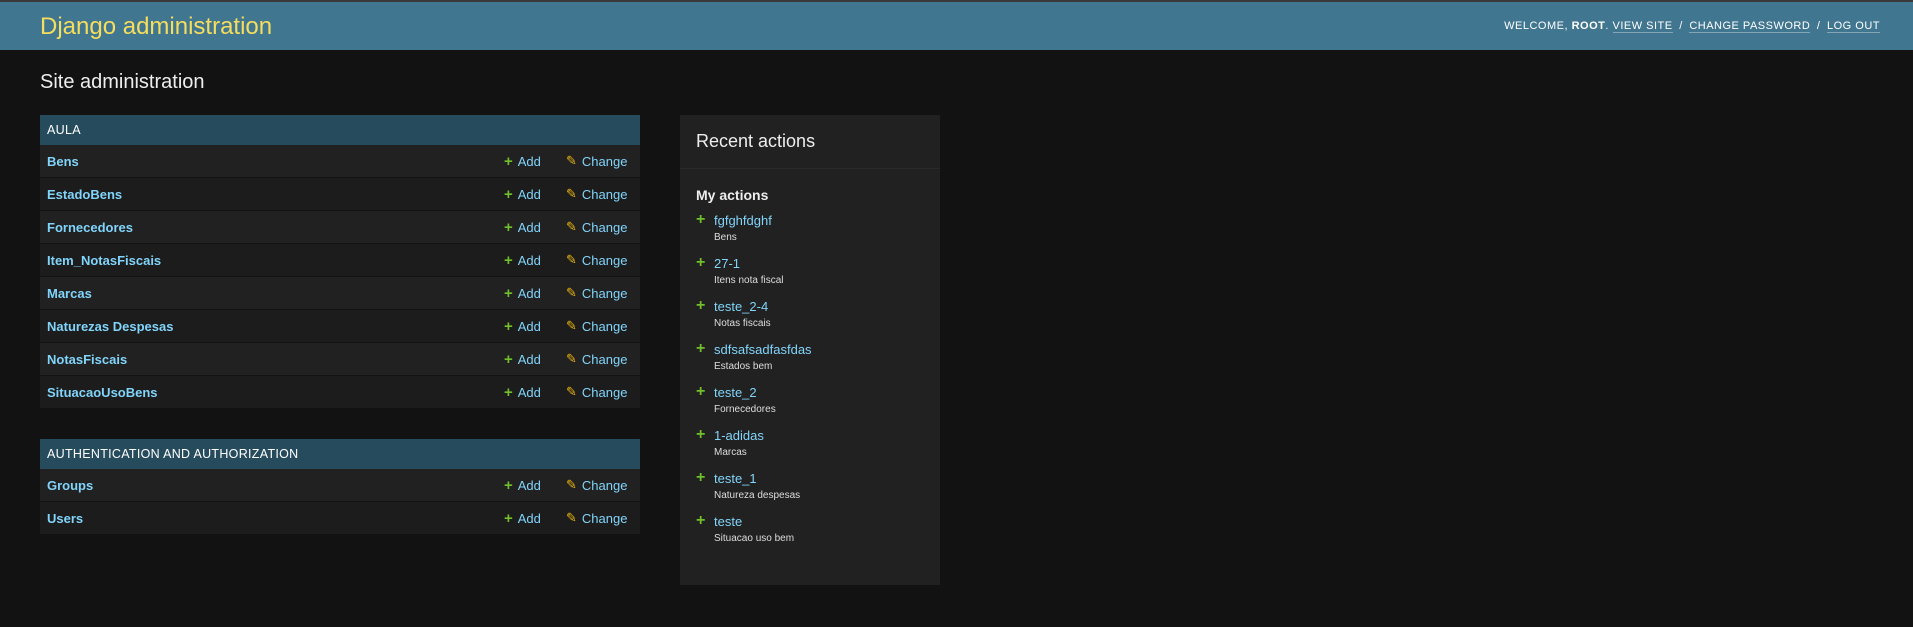 The height and width of the screenshot is (627, 1913). I want to click on change-password-link: CHANGE PASSWORD, so click(1750, 26).